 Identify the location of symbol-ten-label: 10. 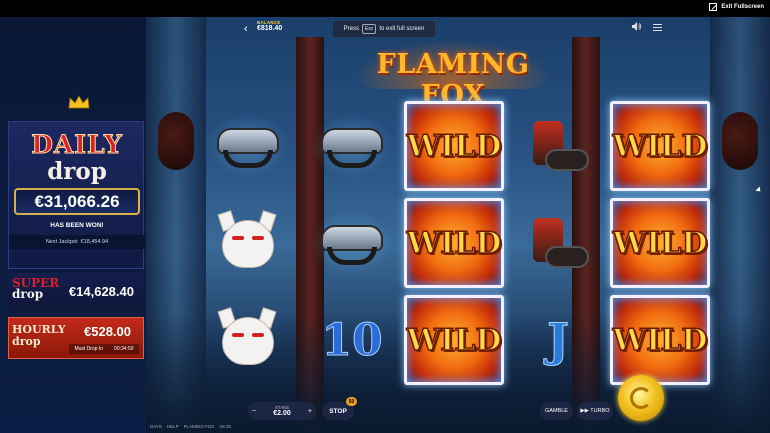
(352, 340).